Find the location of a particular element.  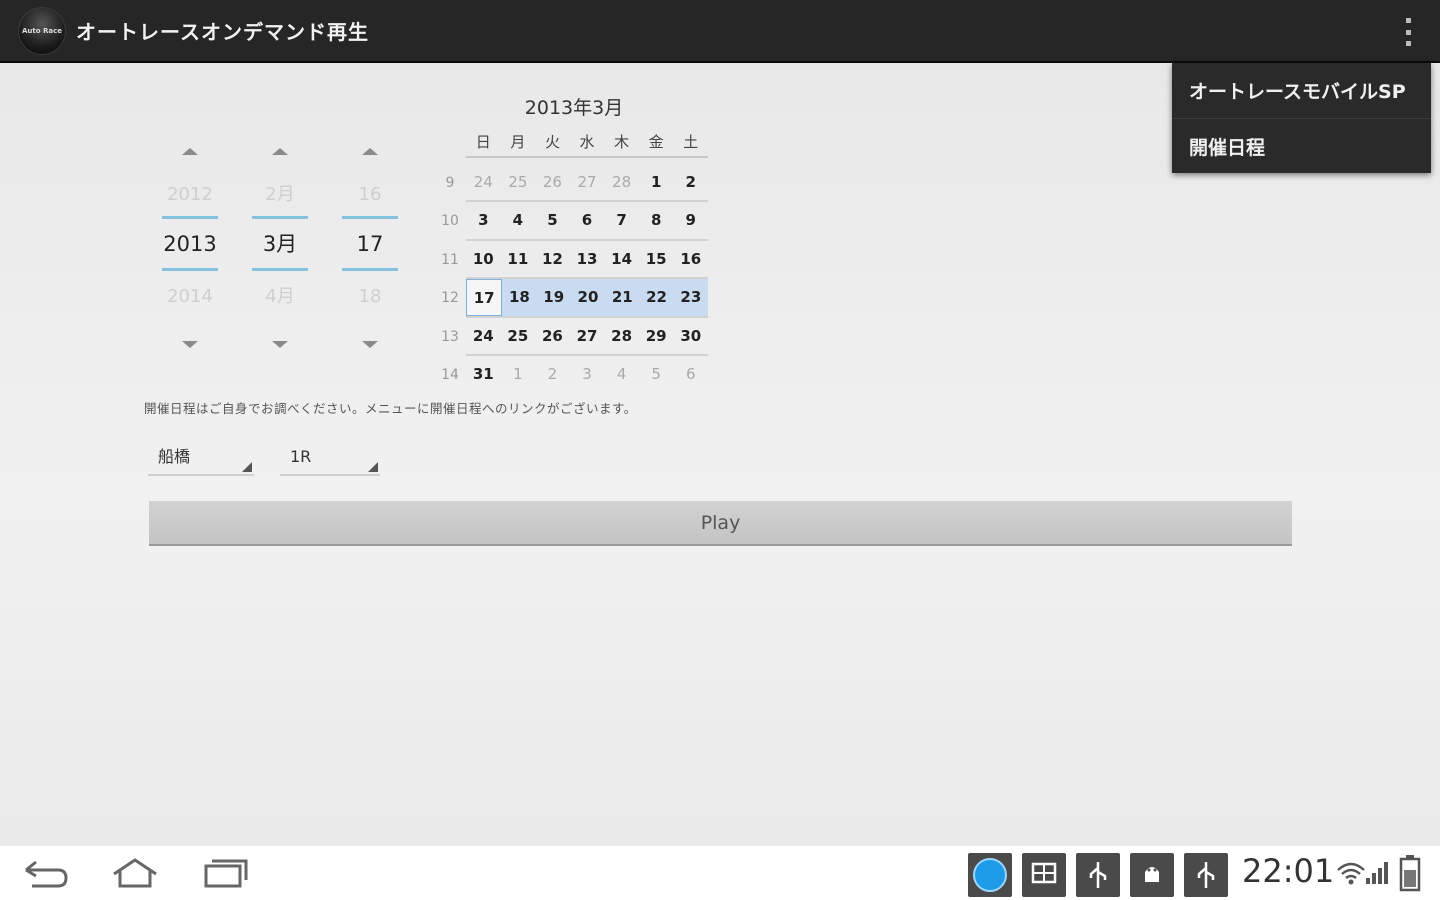

calendar-day: 10 is located at coordinates (483, 259).